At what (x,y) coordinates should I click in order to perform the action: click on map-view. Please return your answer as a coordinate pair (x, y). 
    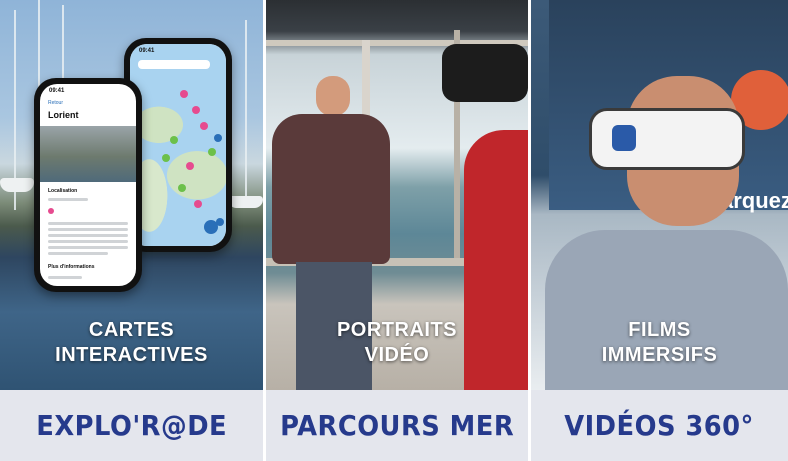
    Looking at the image, I should click on (178, 145).